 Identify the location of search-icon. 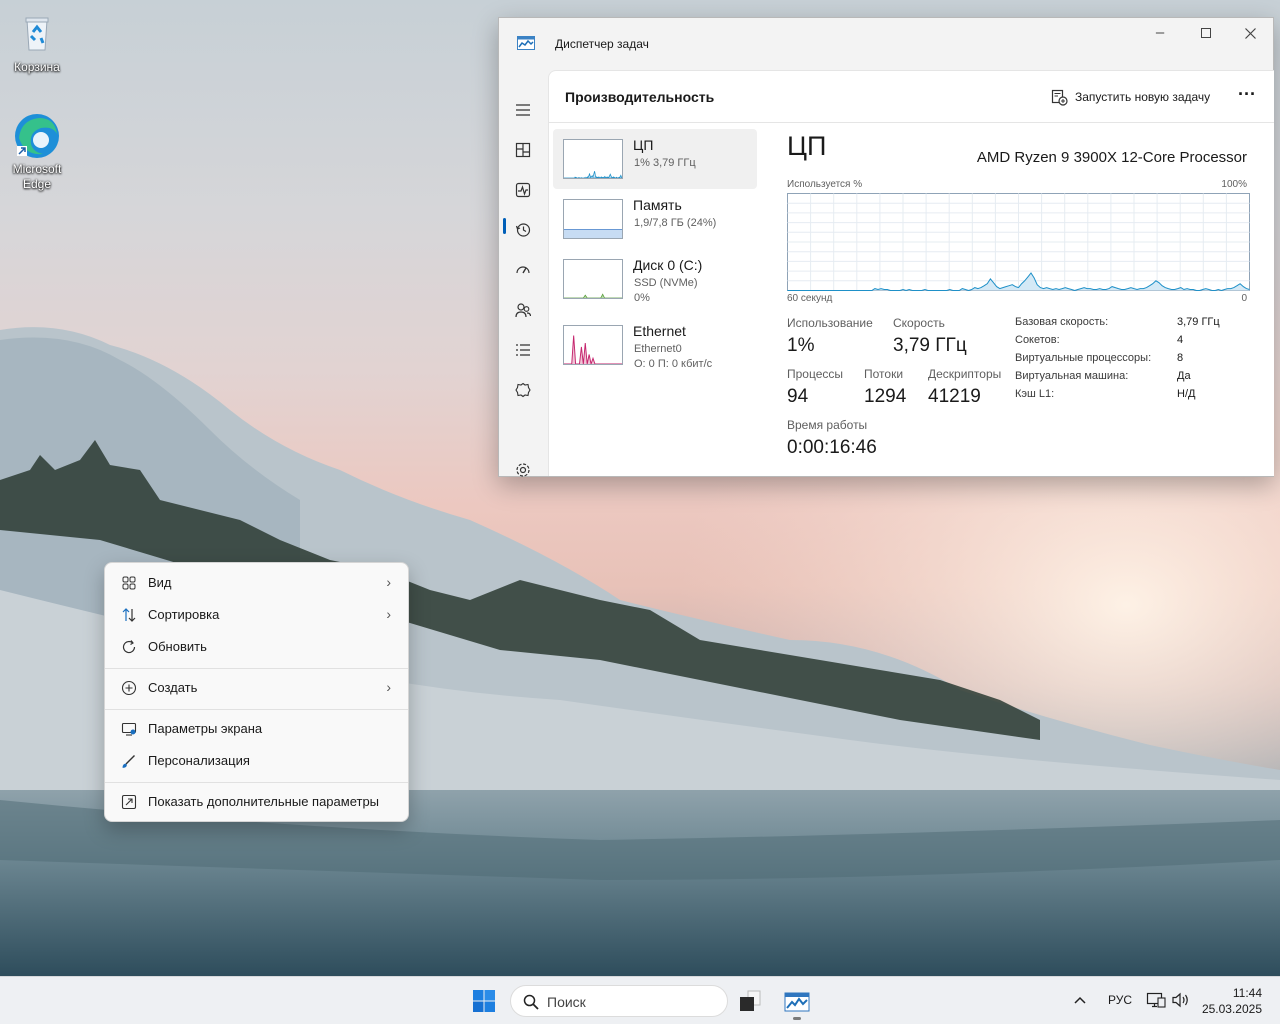
(531, 1002).